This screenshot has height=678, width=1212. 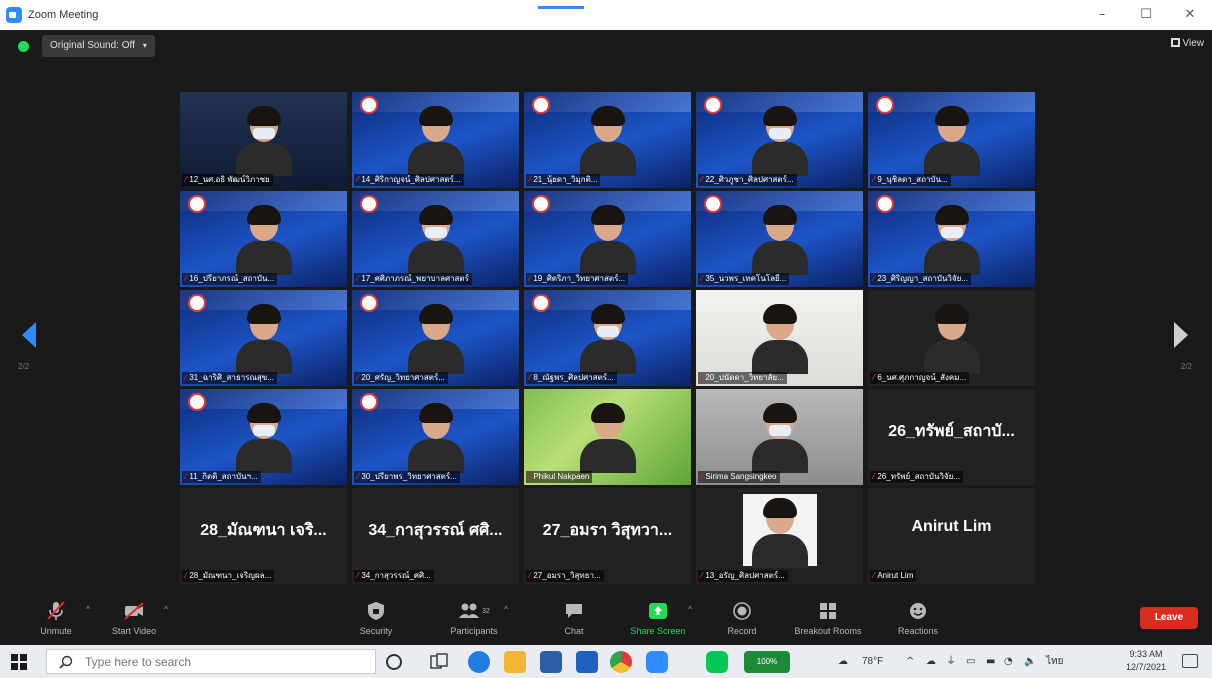 I want to click on university-logo-icon, so click(x=369, y=204).